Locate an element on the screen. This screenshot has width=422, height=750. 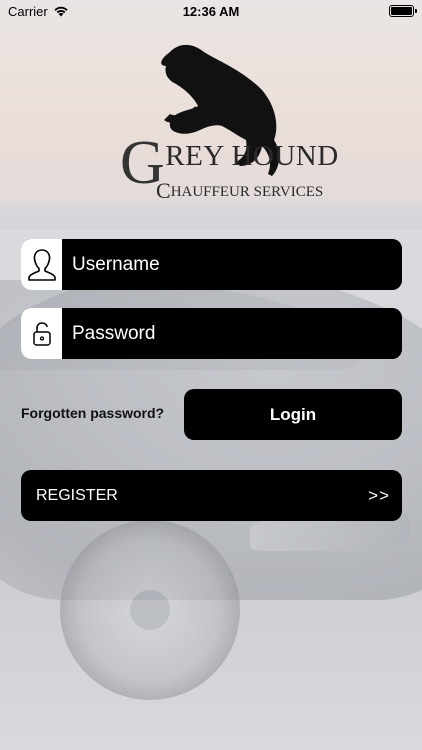
wifi-icon is located at coordinates (61, 11).